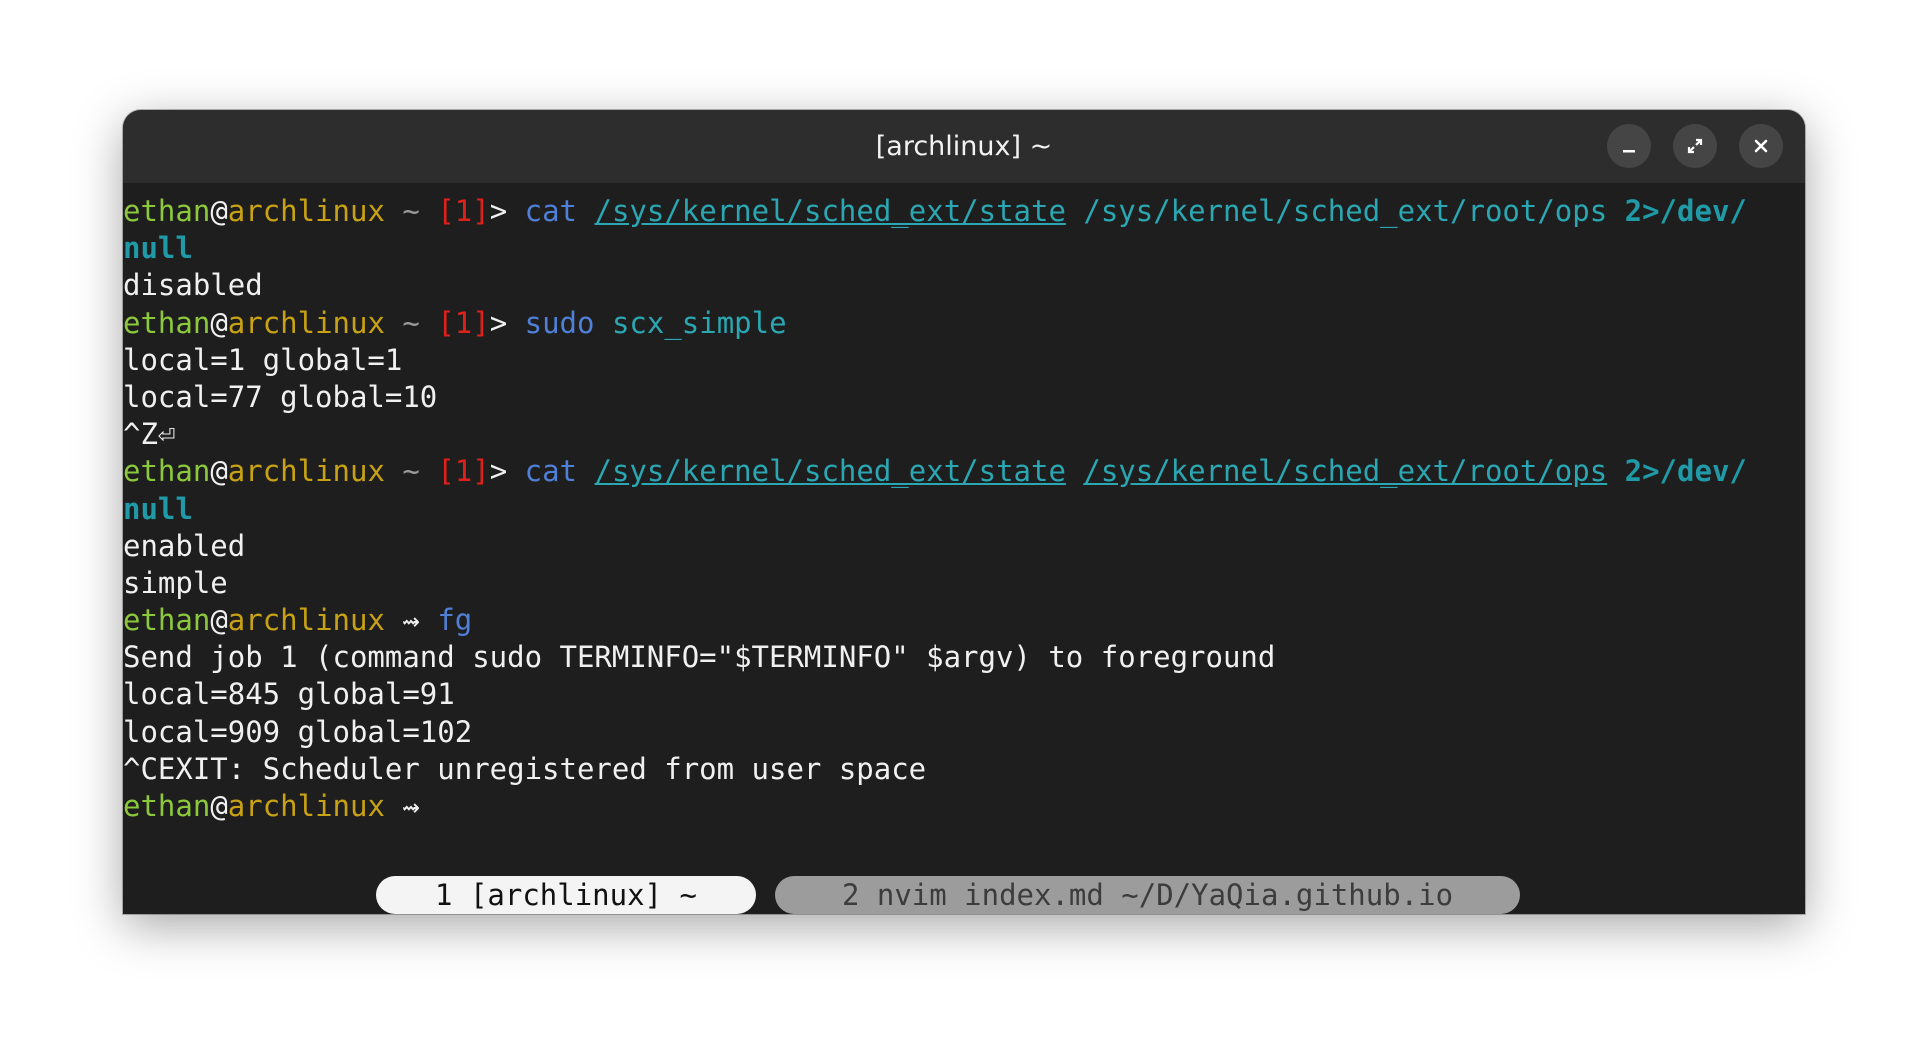 The width and height of the screenshot is (1918, 1044). I want to click on window-title: [archlinux] ~, so click(964, 146).